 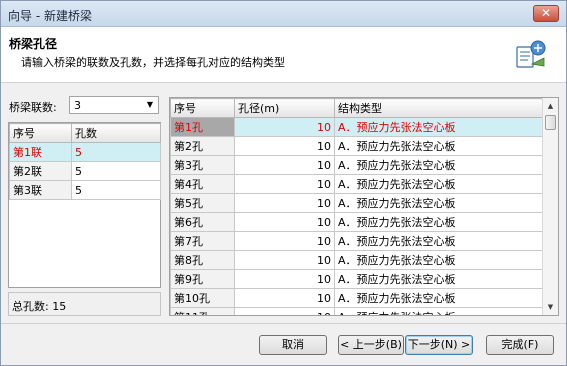 What do you see at coordinates (202, 203) in the screenshot?
I see `row-name: 第5孔` at bounding box center [202, 203].